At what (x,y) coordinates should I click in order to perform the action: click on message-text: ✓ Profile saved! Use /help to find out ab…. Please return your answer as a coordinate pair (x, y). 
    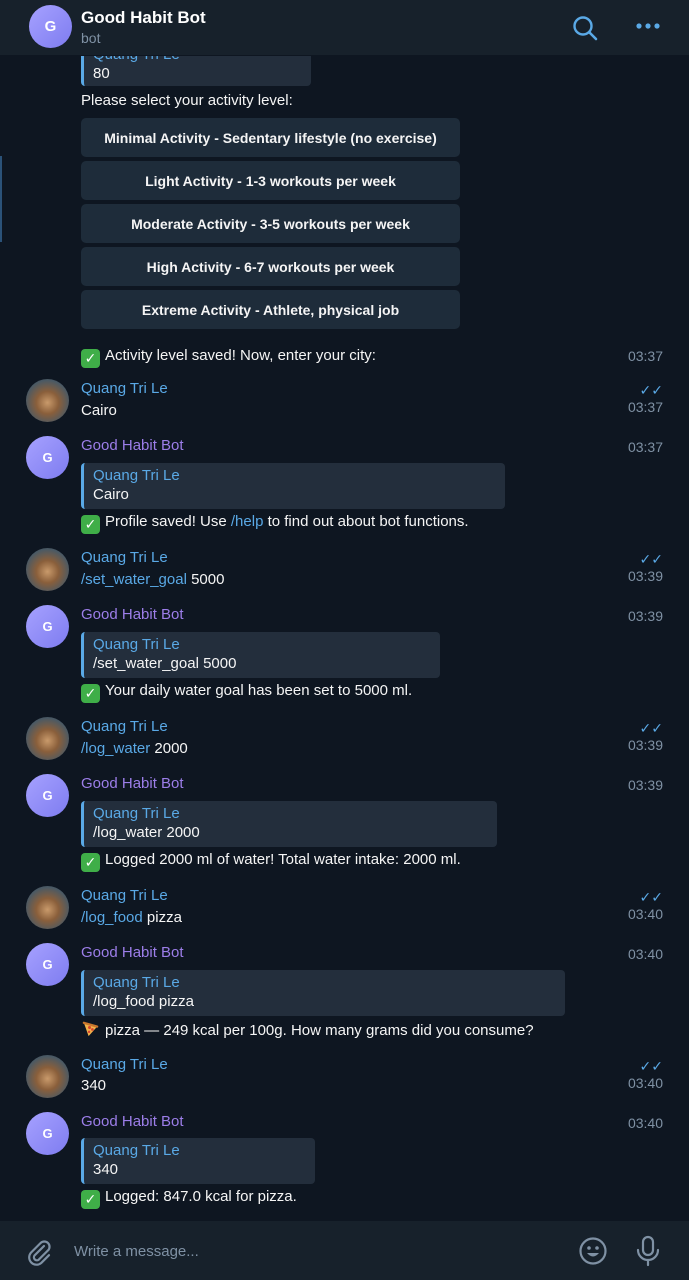
    Looking at the image, I should click on (275, 523).